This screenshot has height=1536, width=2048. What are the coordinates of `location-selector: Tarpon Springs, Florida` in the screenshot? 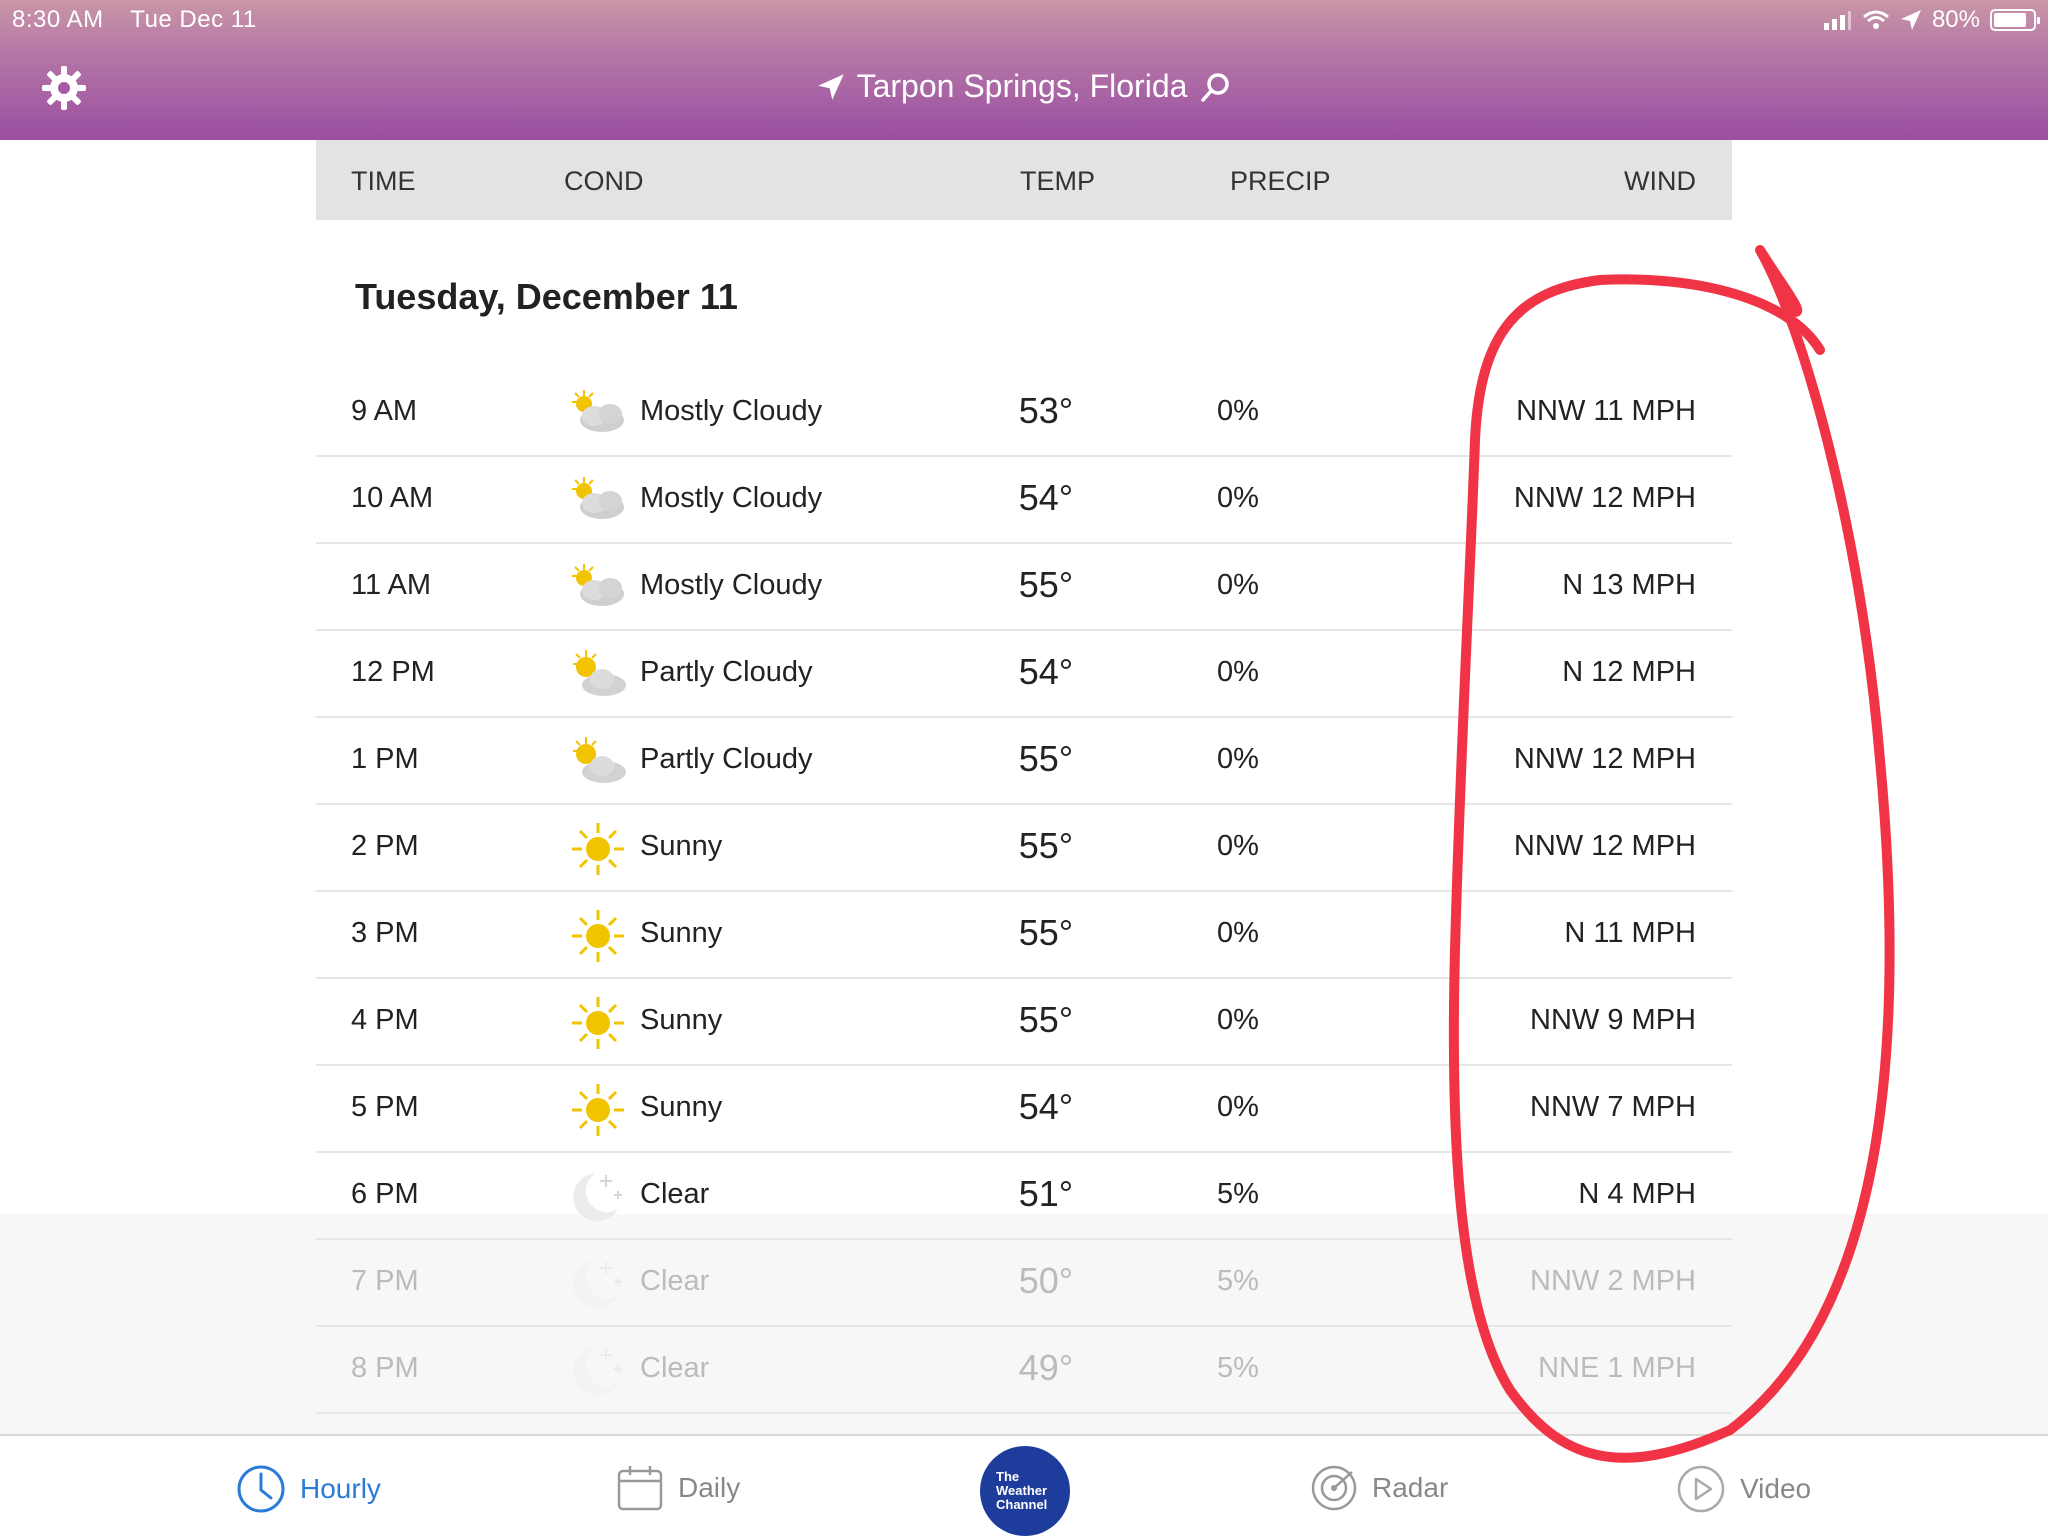 It's located at (1024, 86).